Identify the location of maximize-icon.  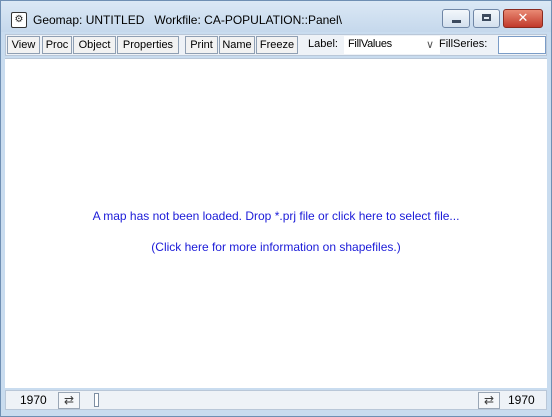
(486, 17).